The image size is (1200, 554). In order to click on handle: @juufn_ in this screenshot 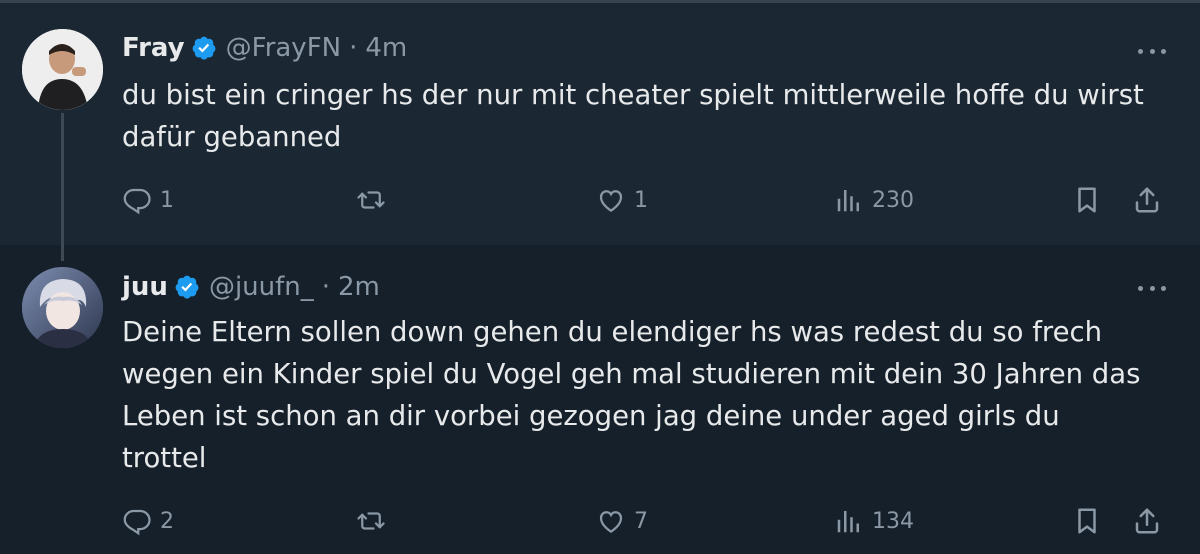, I will do `click(261, 287)`.